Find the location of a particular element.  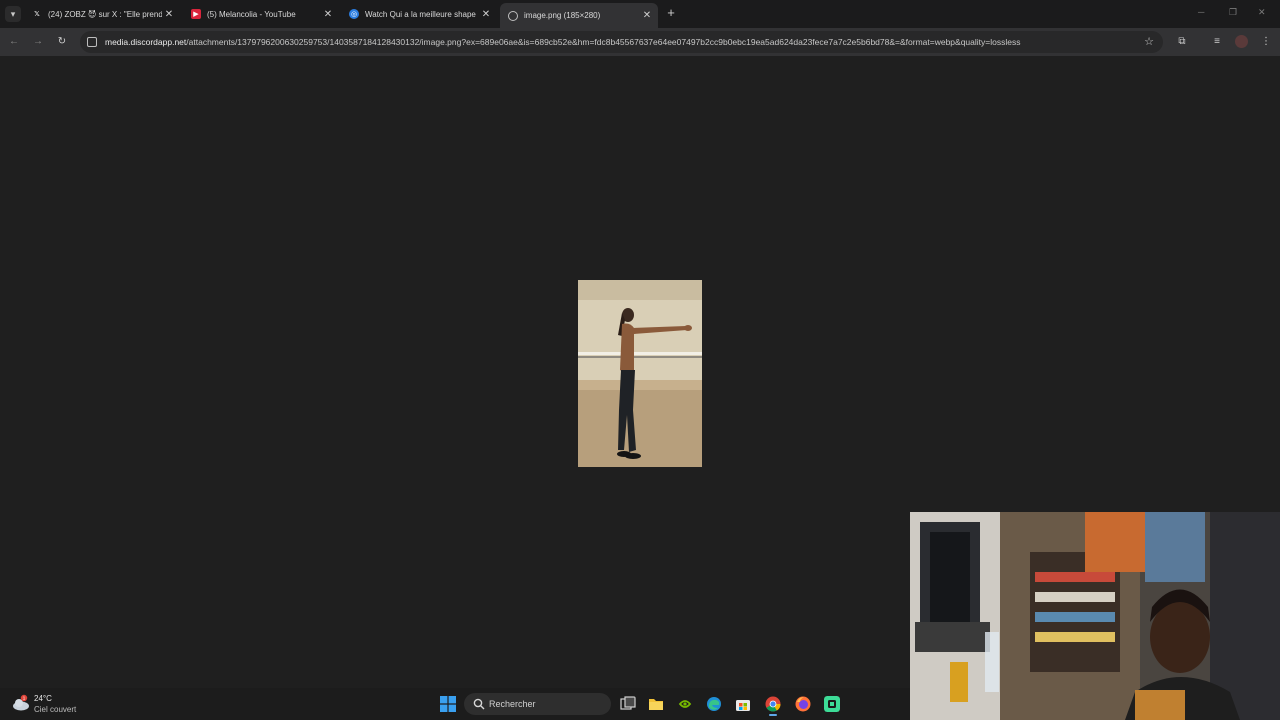

tab-image: image.png (185×280) ✕ is located at coordinates (579, 15).